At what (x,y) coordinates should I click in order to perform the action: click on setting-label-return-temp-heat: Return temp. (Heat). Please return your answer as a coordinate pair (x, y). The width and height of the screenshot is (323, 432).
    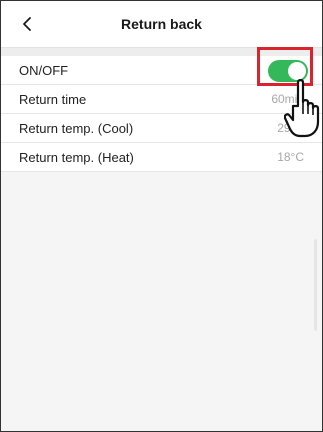
    Looking at the image, I should click on (76, 157).